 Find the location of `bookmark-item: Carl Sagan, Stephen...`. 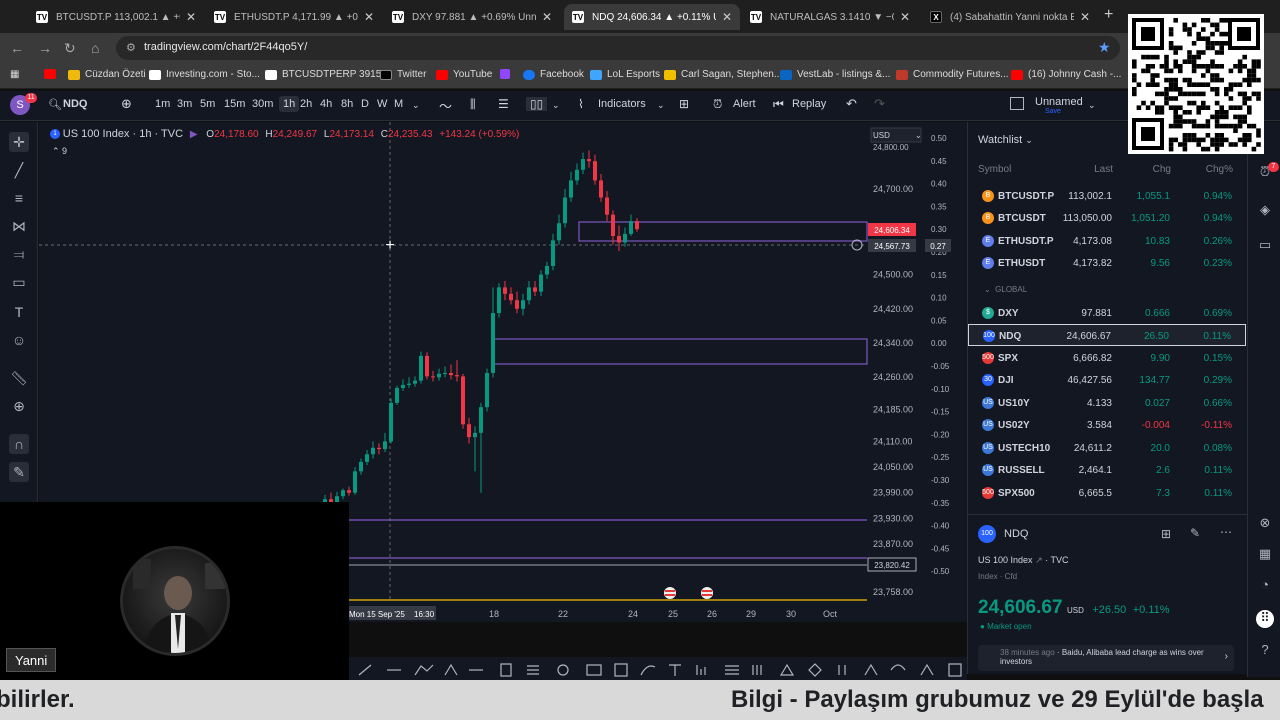

bookmark-item: Carl Sagan, Stephen... is located at coordinates (723, 74).